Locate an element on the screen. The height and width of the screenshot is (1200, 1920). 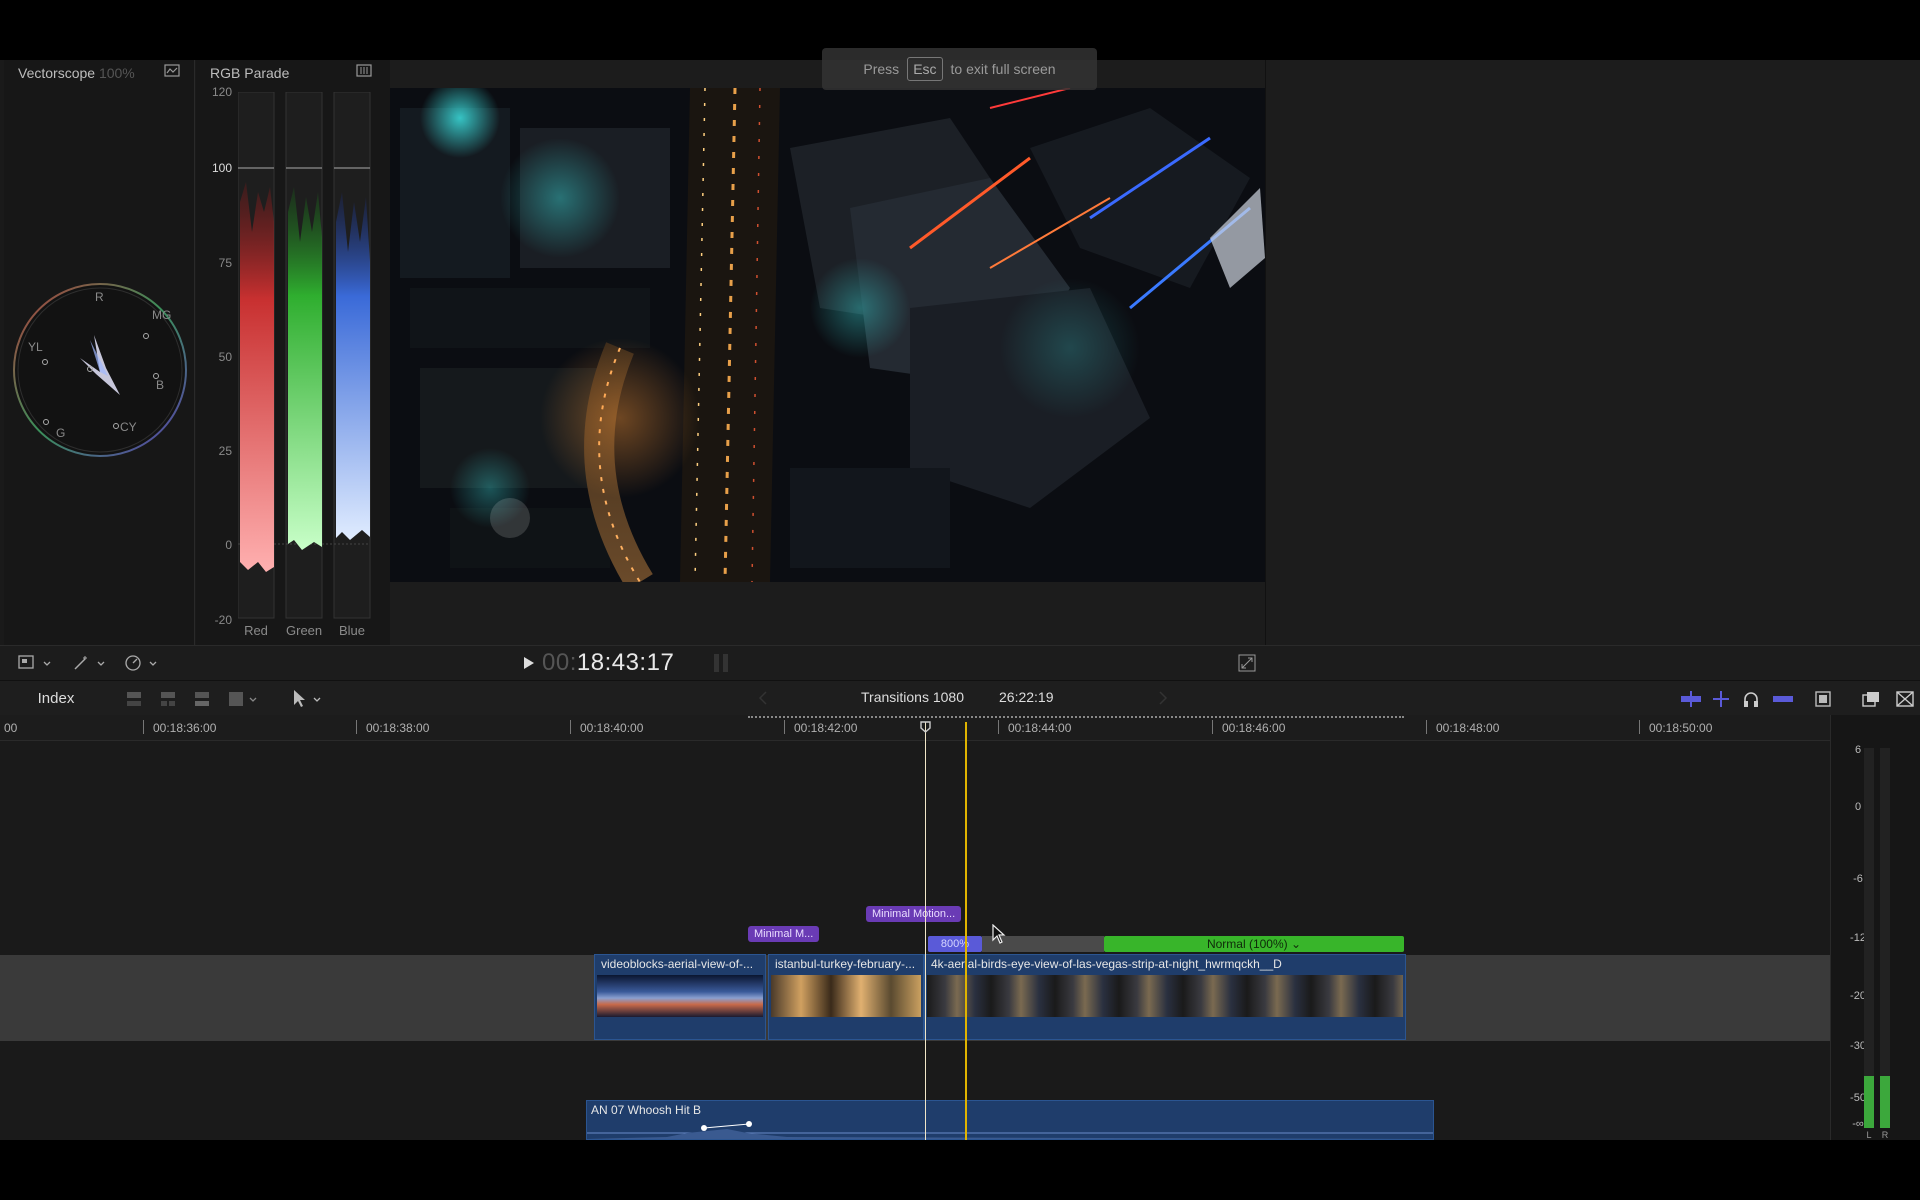
fullscreen-icon is located at coordinates (1247, 663).